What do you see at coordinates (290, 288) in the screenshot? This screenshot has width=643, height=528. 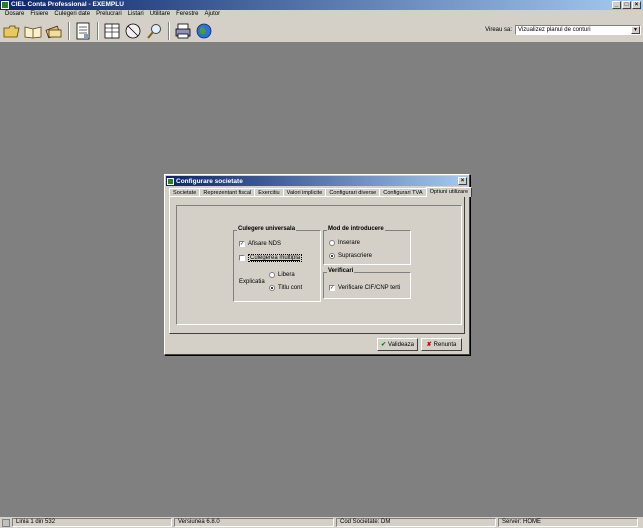 I see `titlu-cont-label: Titlu cont` at bounding box center [290, 288].